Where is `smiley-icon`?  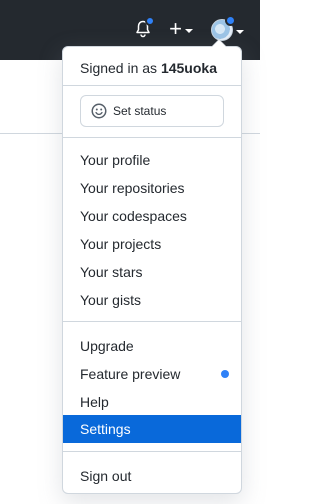 smiley-icon is located at coordinates (99, 111).